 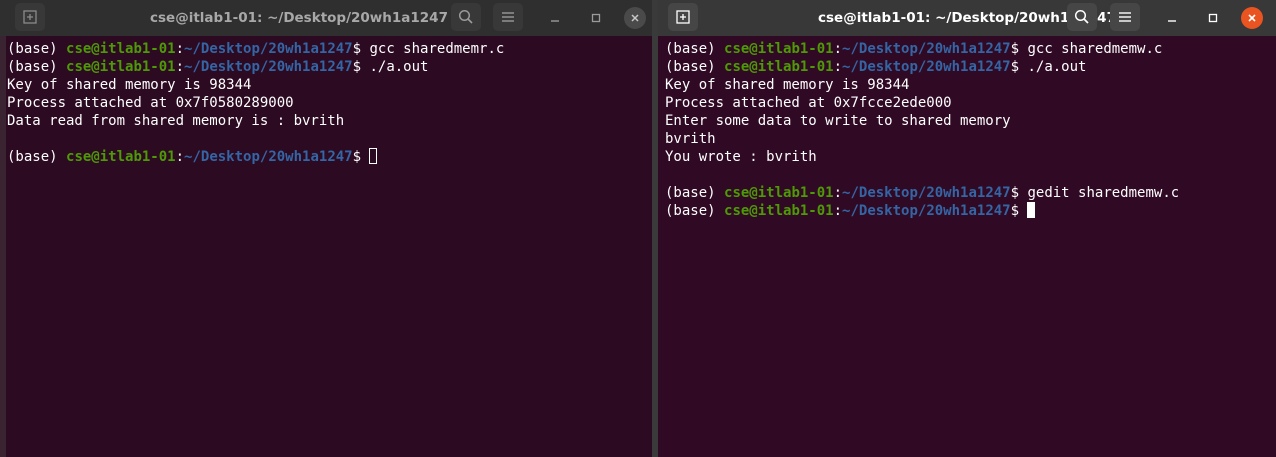 I want to click on output-line: Data read from shared memory is : bvrith, so click(x=176, y=121).